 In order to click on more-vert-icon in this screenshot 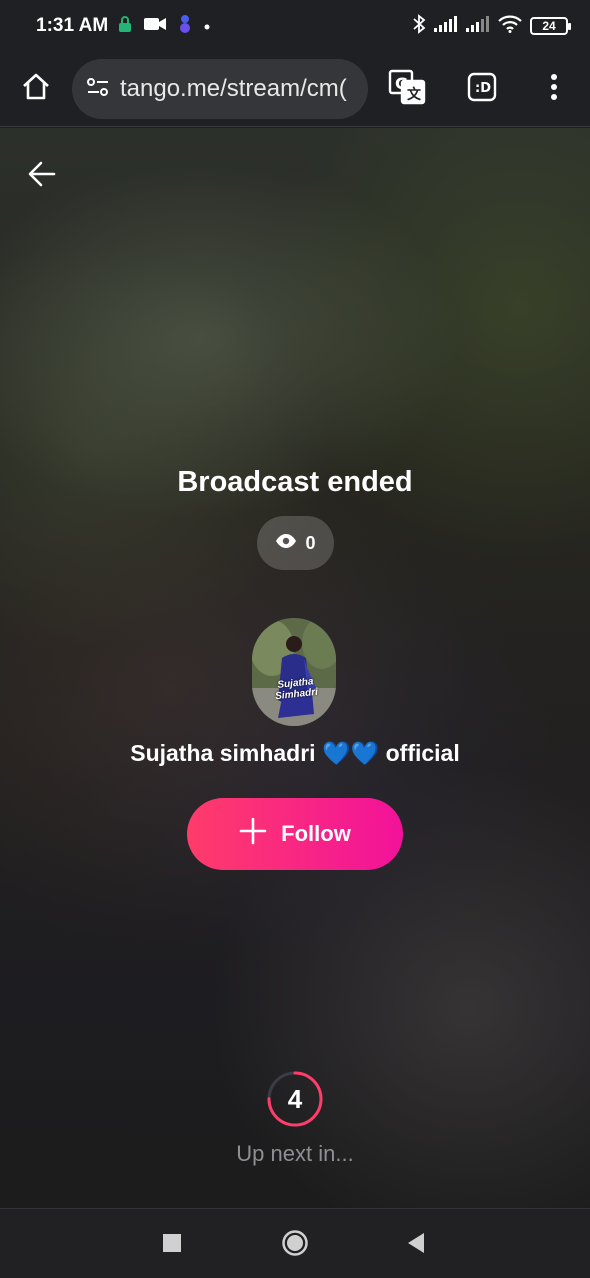, I will do `click(554, 89)`.